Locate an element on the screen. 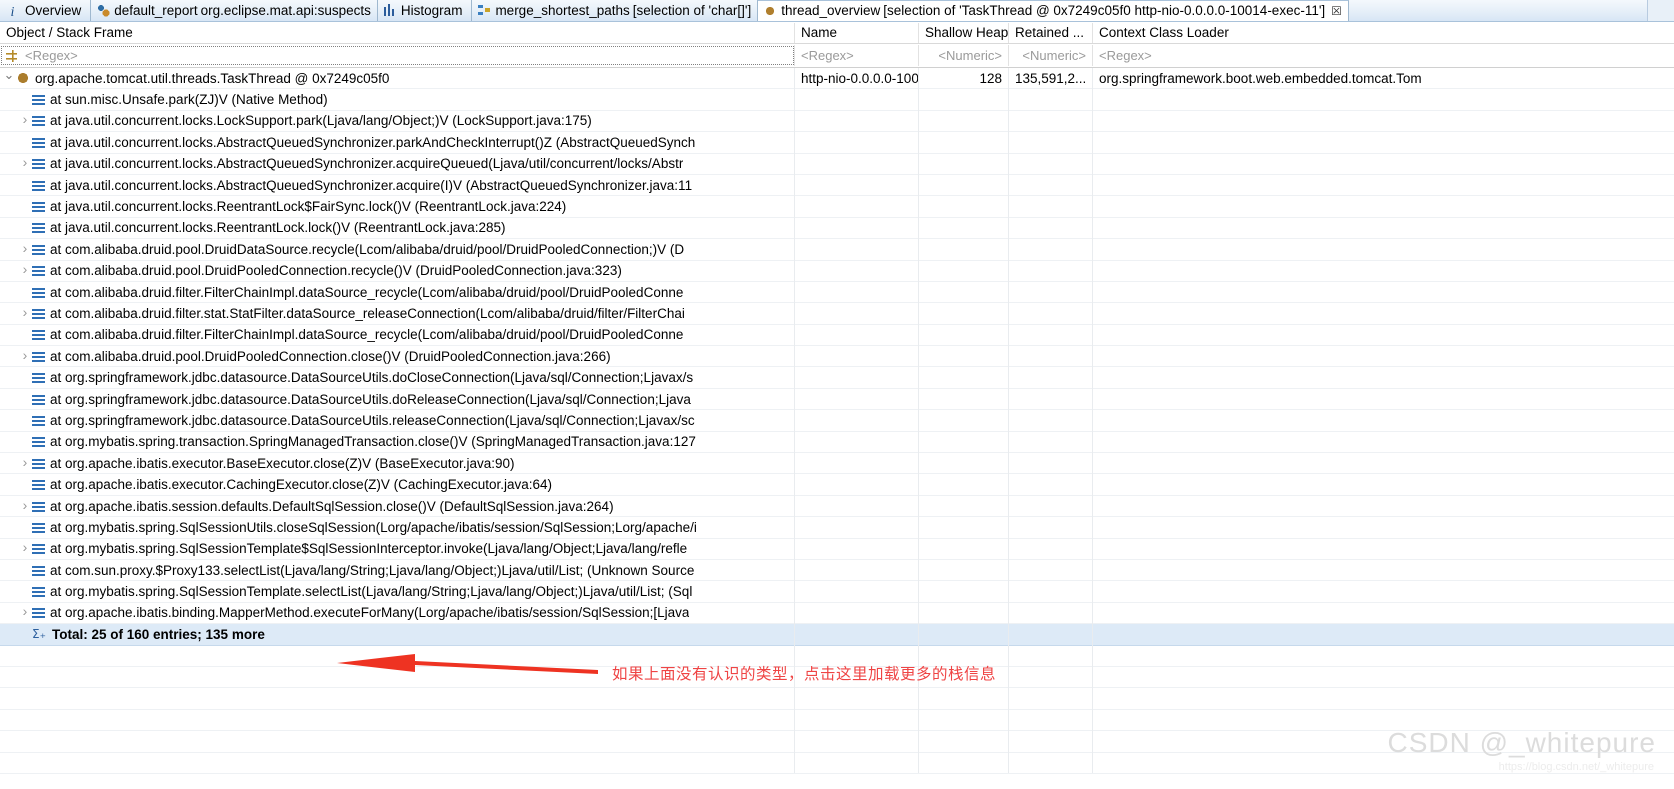  tab-close-icon: ☒ is located at coordinates (1336, 11).